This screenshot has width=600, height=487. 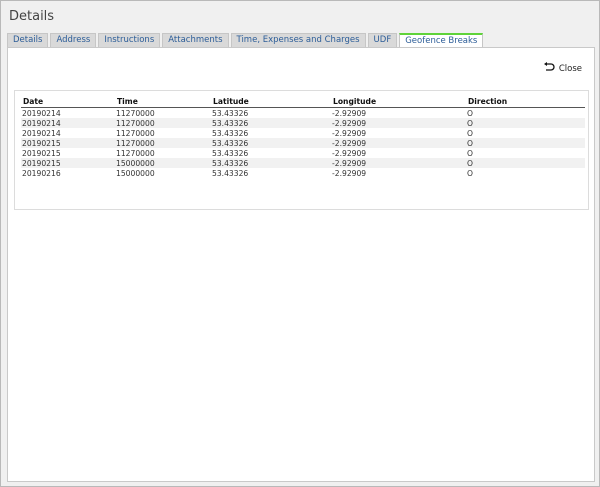 I want to click on tab-instructions: Instructions, so click(x=129, y=40).